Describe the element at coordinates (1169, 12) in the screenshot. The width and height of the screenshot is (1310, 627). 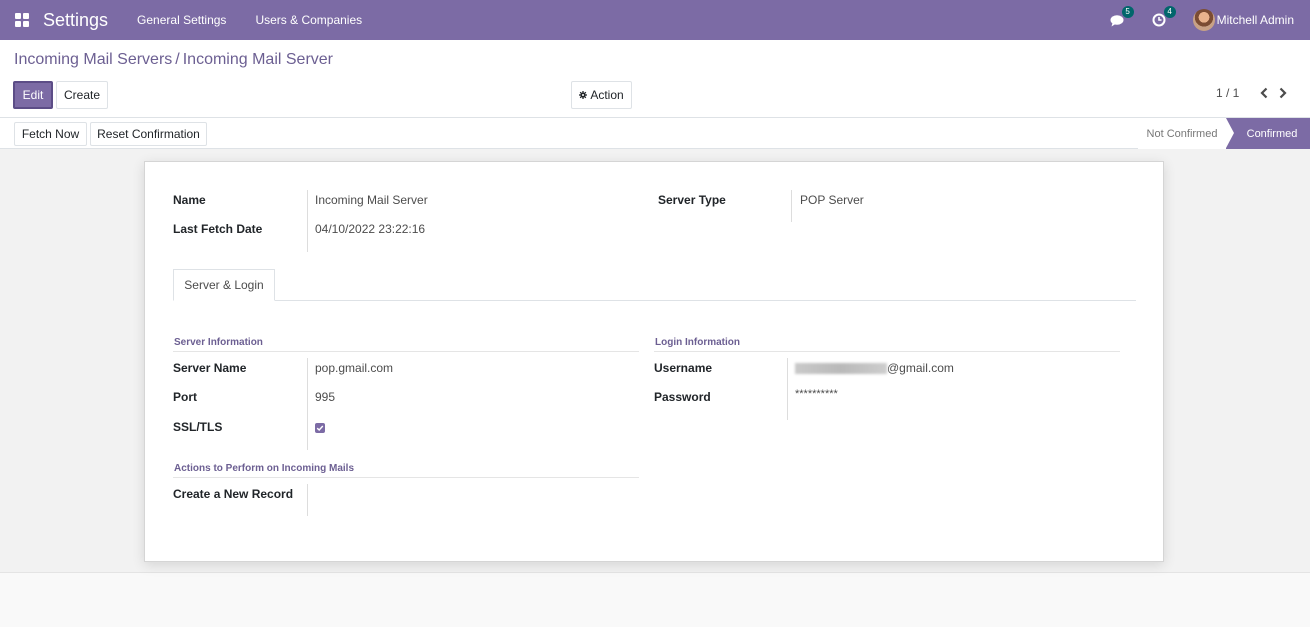
I see `activities-badge: 4` at that location.